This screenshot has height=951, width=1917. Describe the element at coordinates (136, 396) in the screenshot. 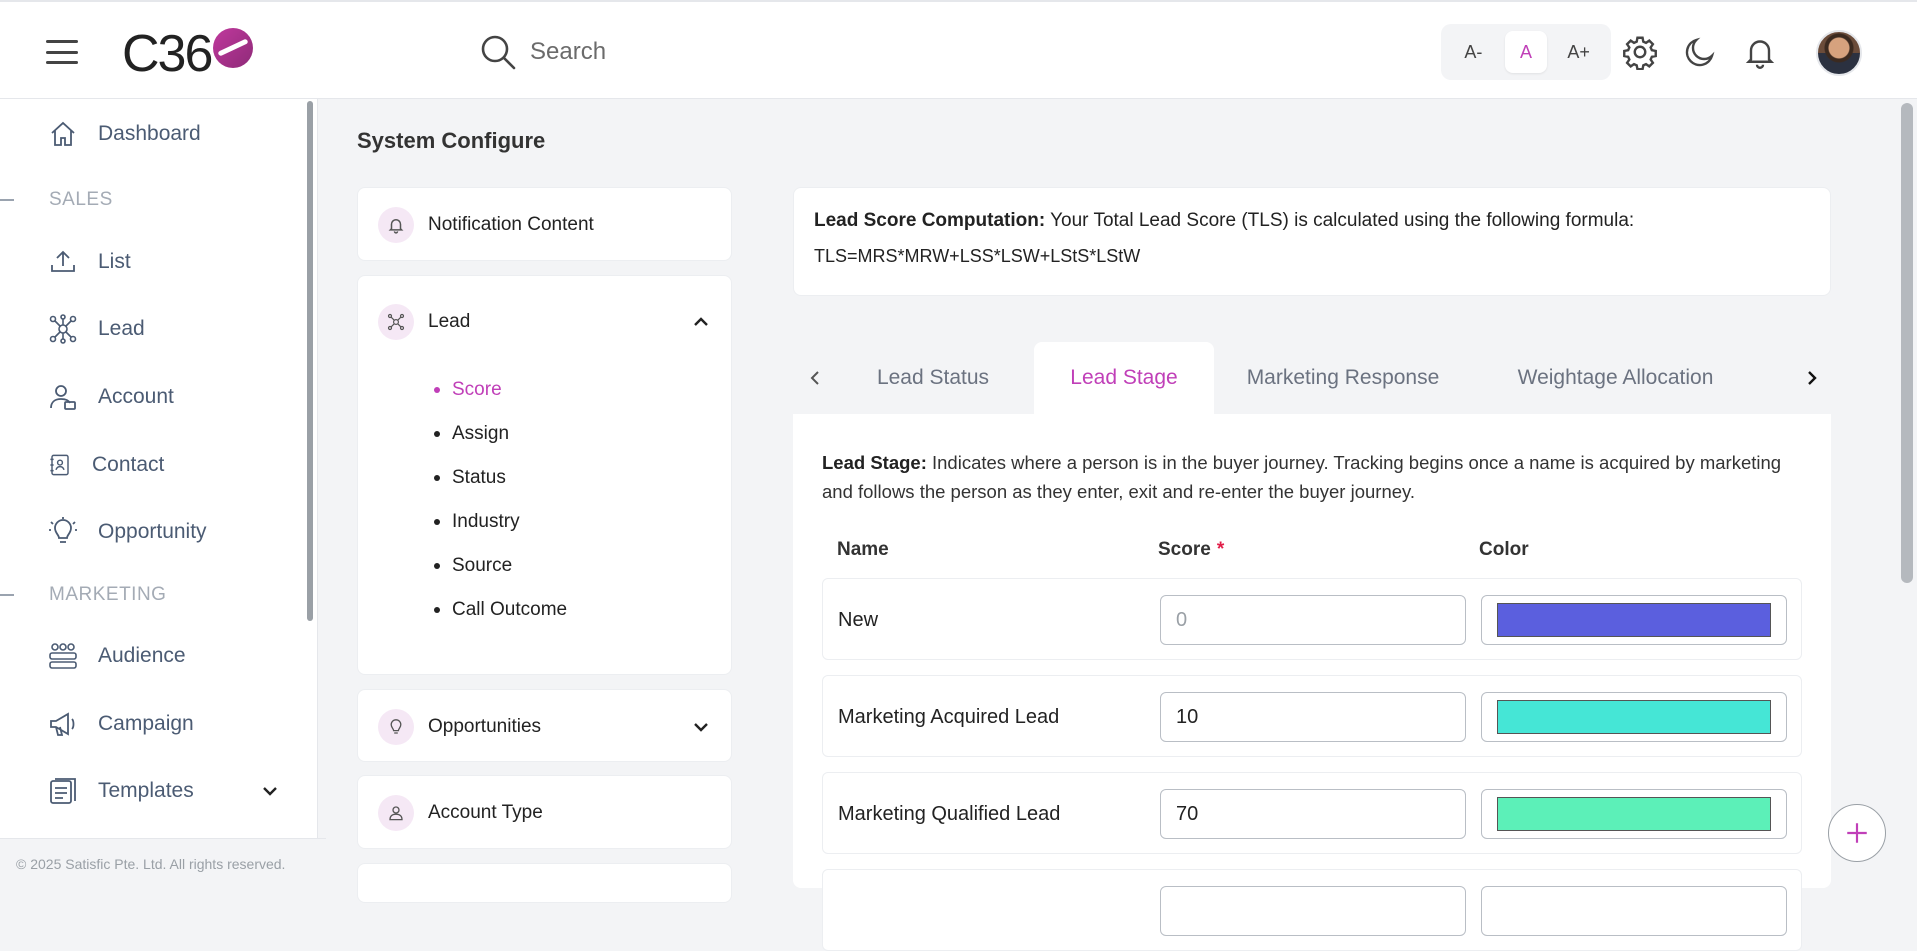

I see `sidebar-item-label: Account` at that location.